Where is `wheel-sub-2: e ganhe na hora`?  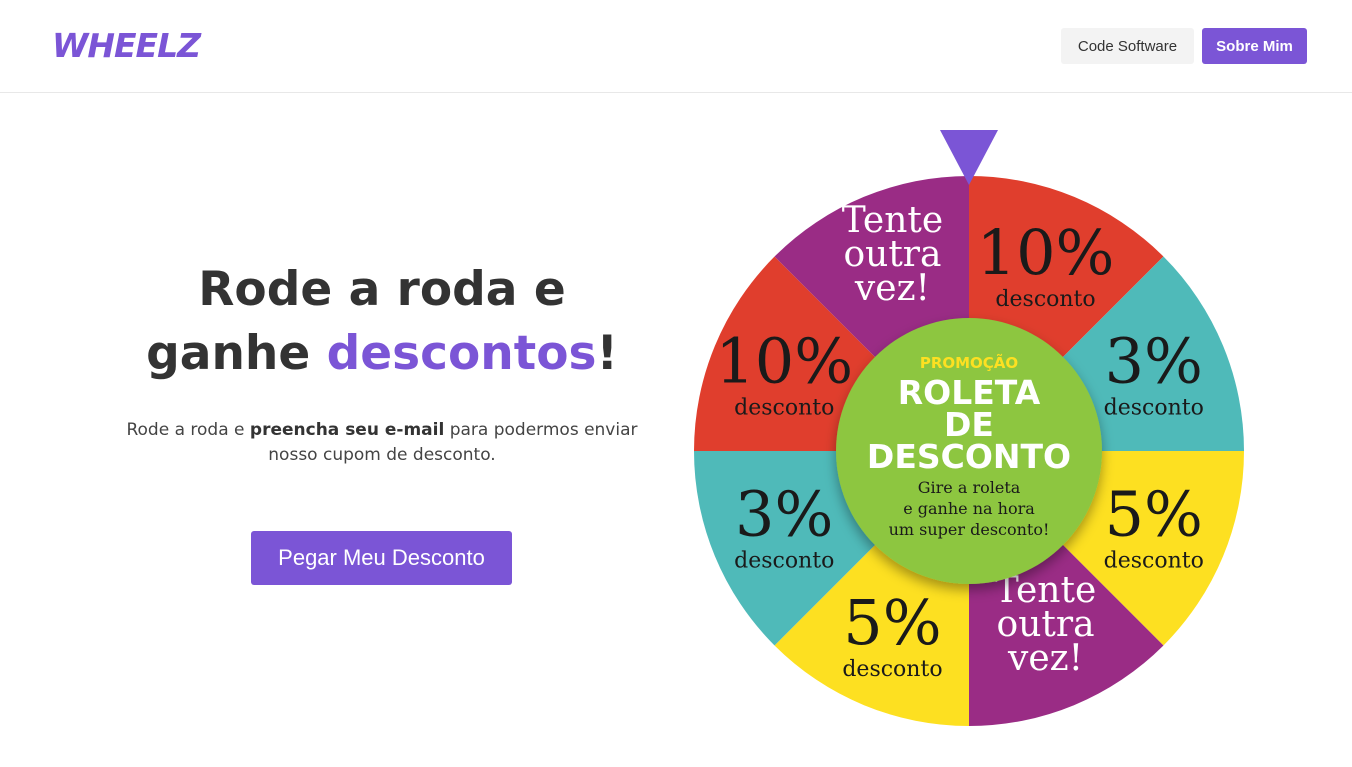
wheel-sub-2: e ganhe na hora is located at coordinates (969, 508).